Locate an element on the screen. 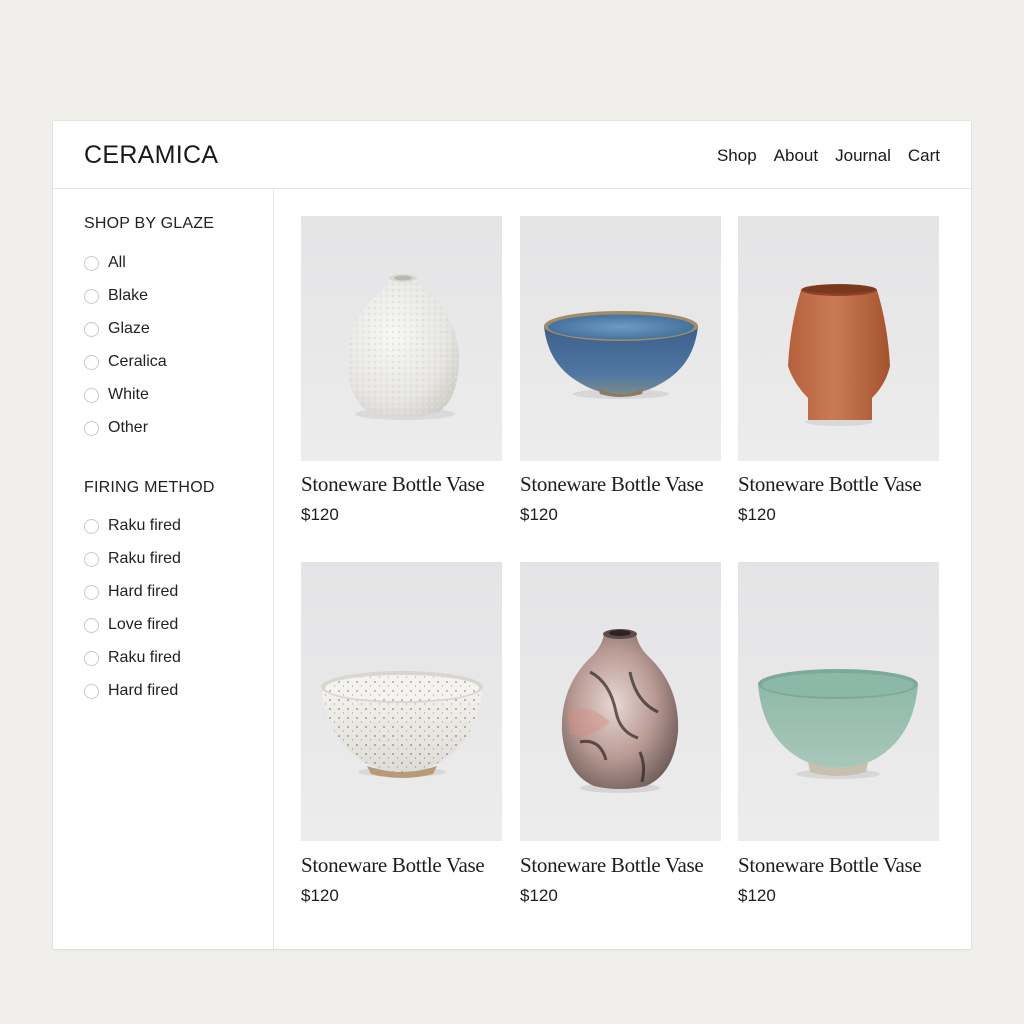 This screenshot has width=1024, height=1024. nav-cart: Cart is located at coordinates (924, 156).